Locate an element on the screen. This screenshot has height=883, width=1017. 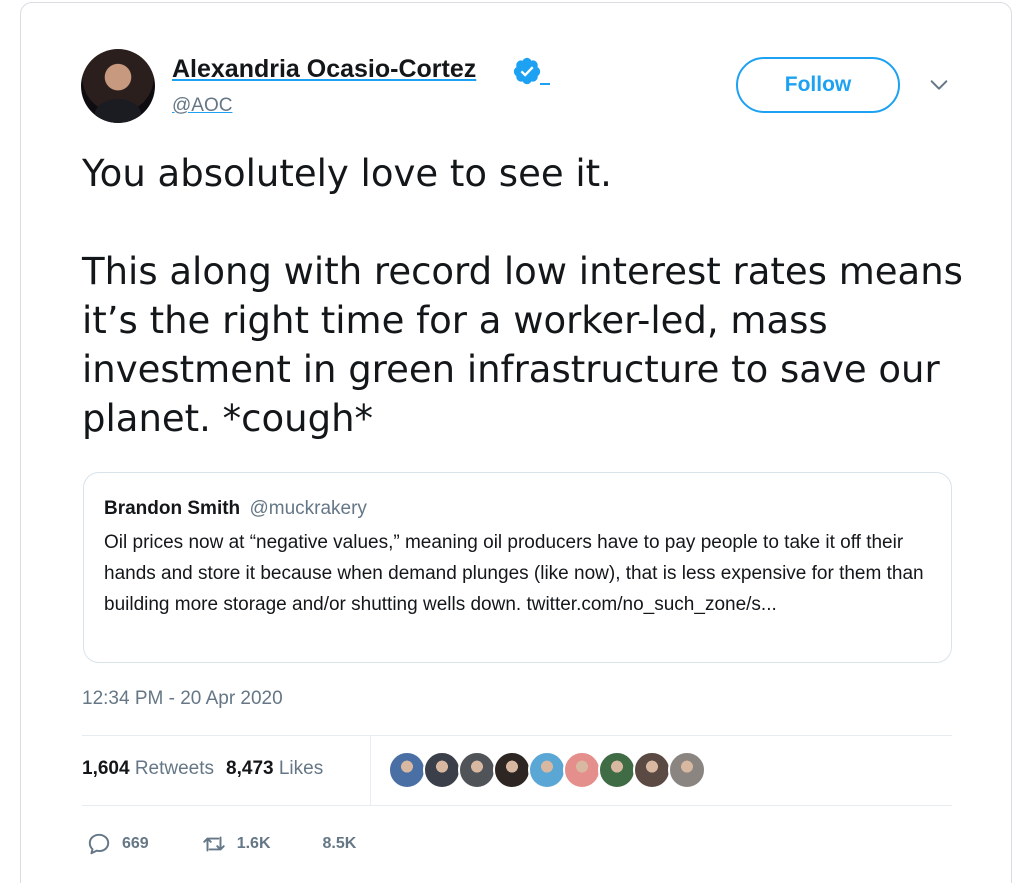
likes-stat: 8,473 Likes is located at coordinates (274, 768).